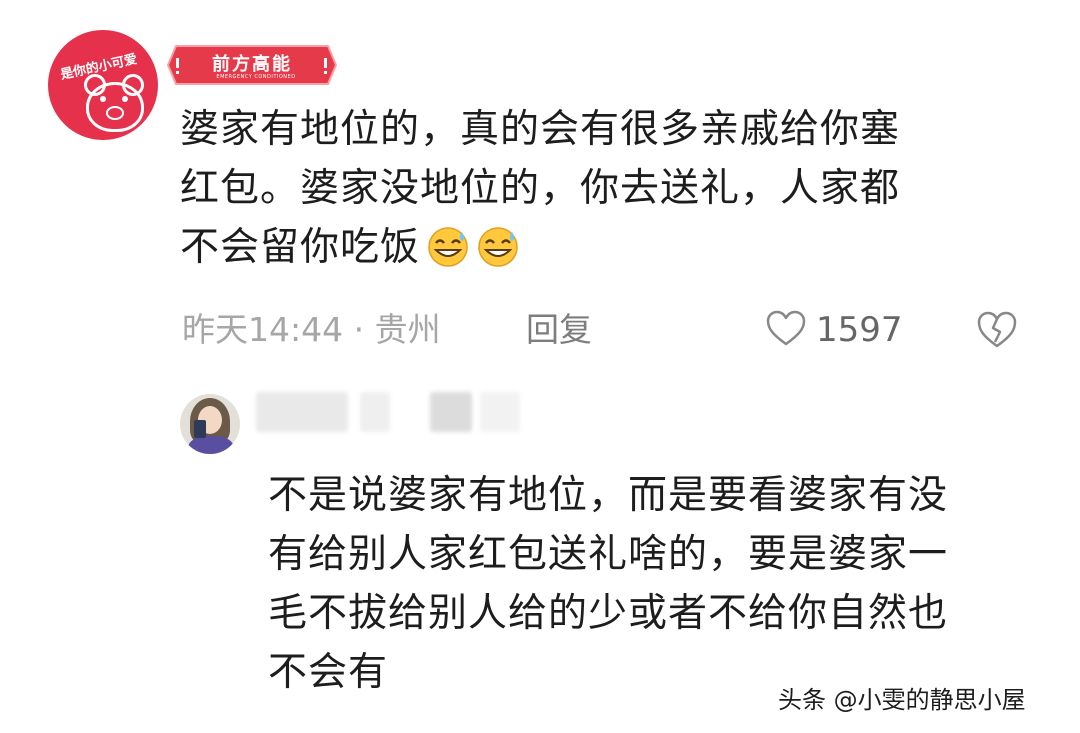 This screenshot has height=733, width=1080. I want to click on reply-line: 毛不拔给别人给的少或者不给你自然也, so click(608, 613).